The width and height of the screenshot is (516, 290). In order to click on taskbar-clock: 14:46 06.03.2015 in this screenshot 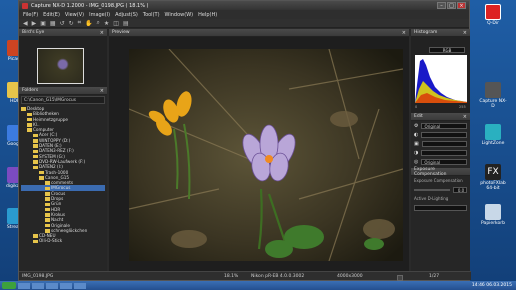, I will do `click(492, 285)`.